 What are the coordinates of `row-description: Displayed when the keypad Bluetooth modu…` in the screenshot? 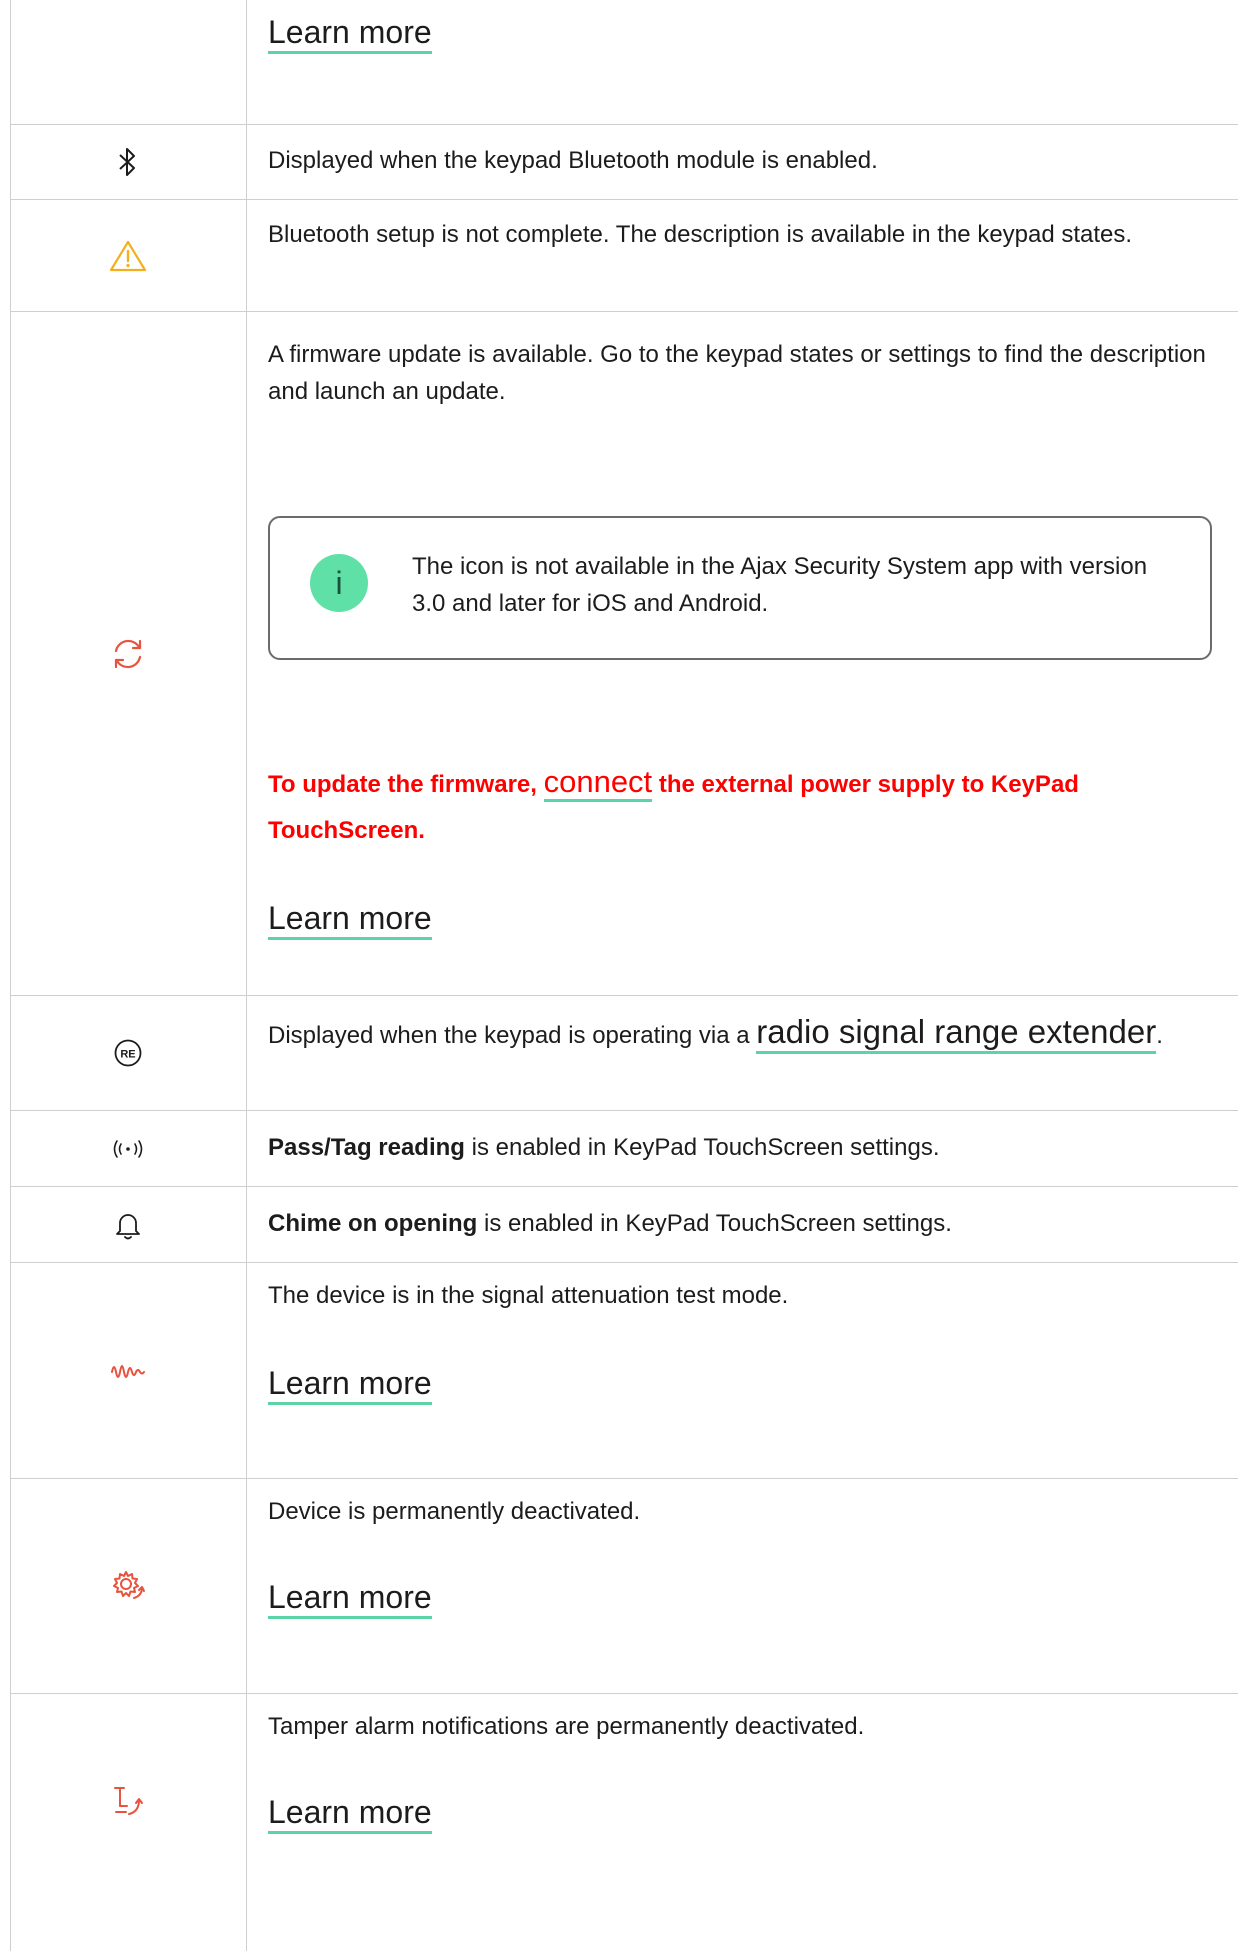 It's located at (573, 160).